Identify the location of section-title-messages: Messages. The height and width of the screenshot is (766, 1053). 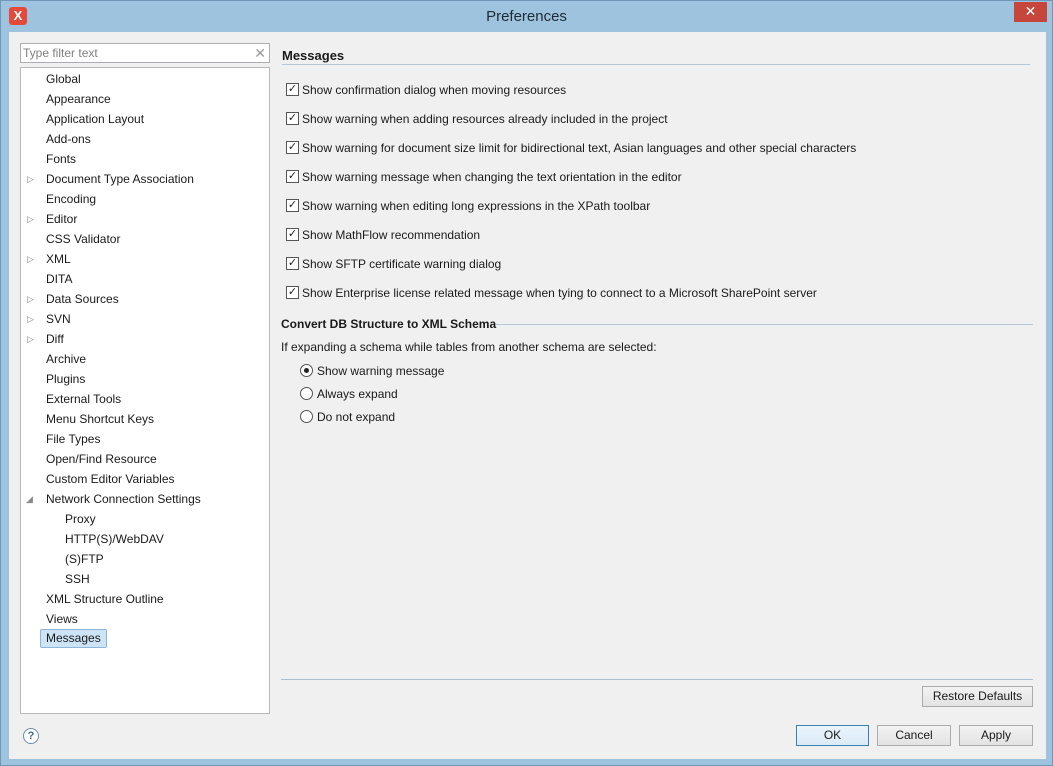
(313, 55).